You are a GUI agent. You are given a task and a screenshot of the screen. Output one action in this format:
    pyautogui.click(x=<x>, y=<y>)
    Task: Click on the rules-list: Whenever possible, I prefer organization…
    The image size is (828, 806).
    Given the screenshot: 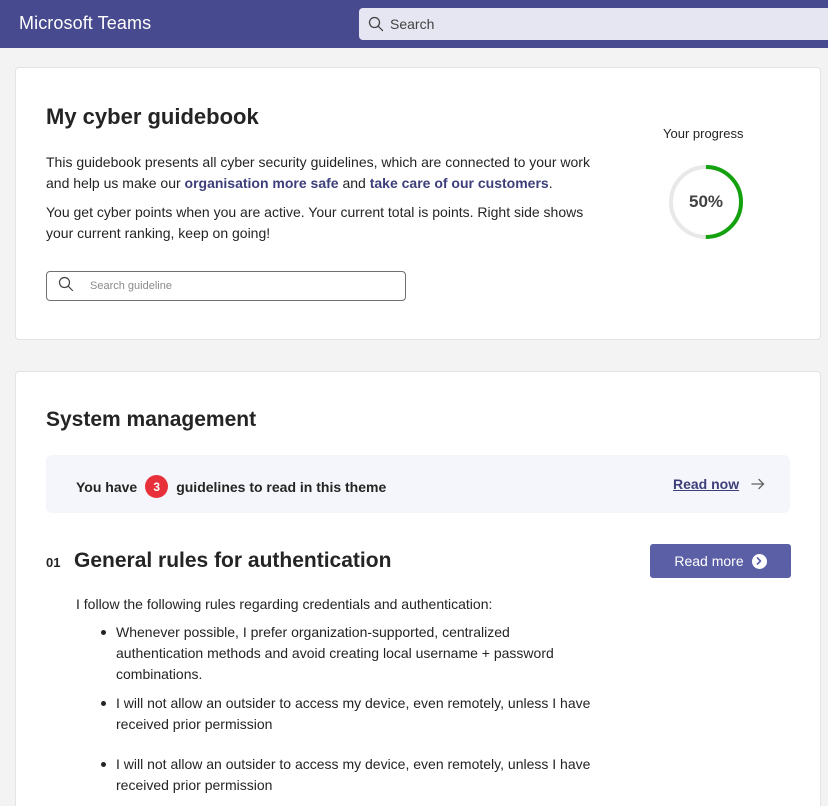 What is the action you would take?
    pyautogui.click(x=336, y=709)
    